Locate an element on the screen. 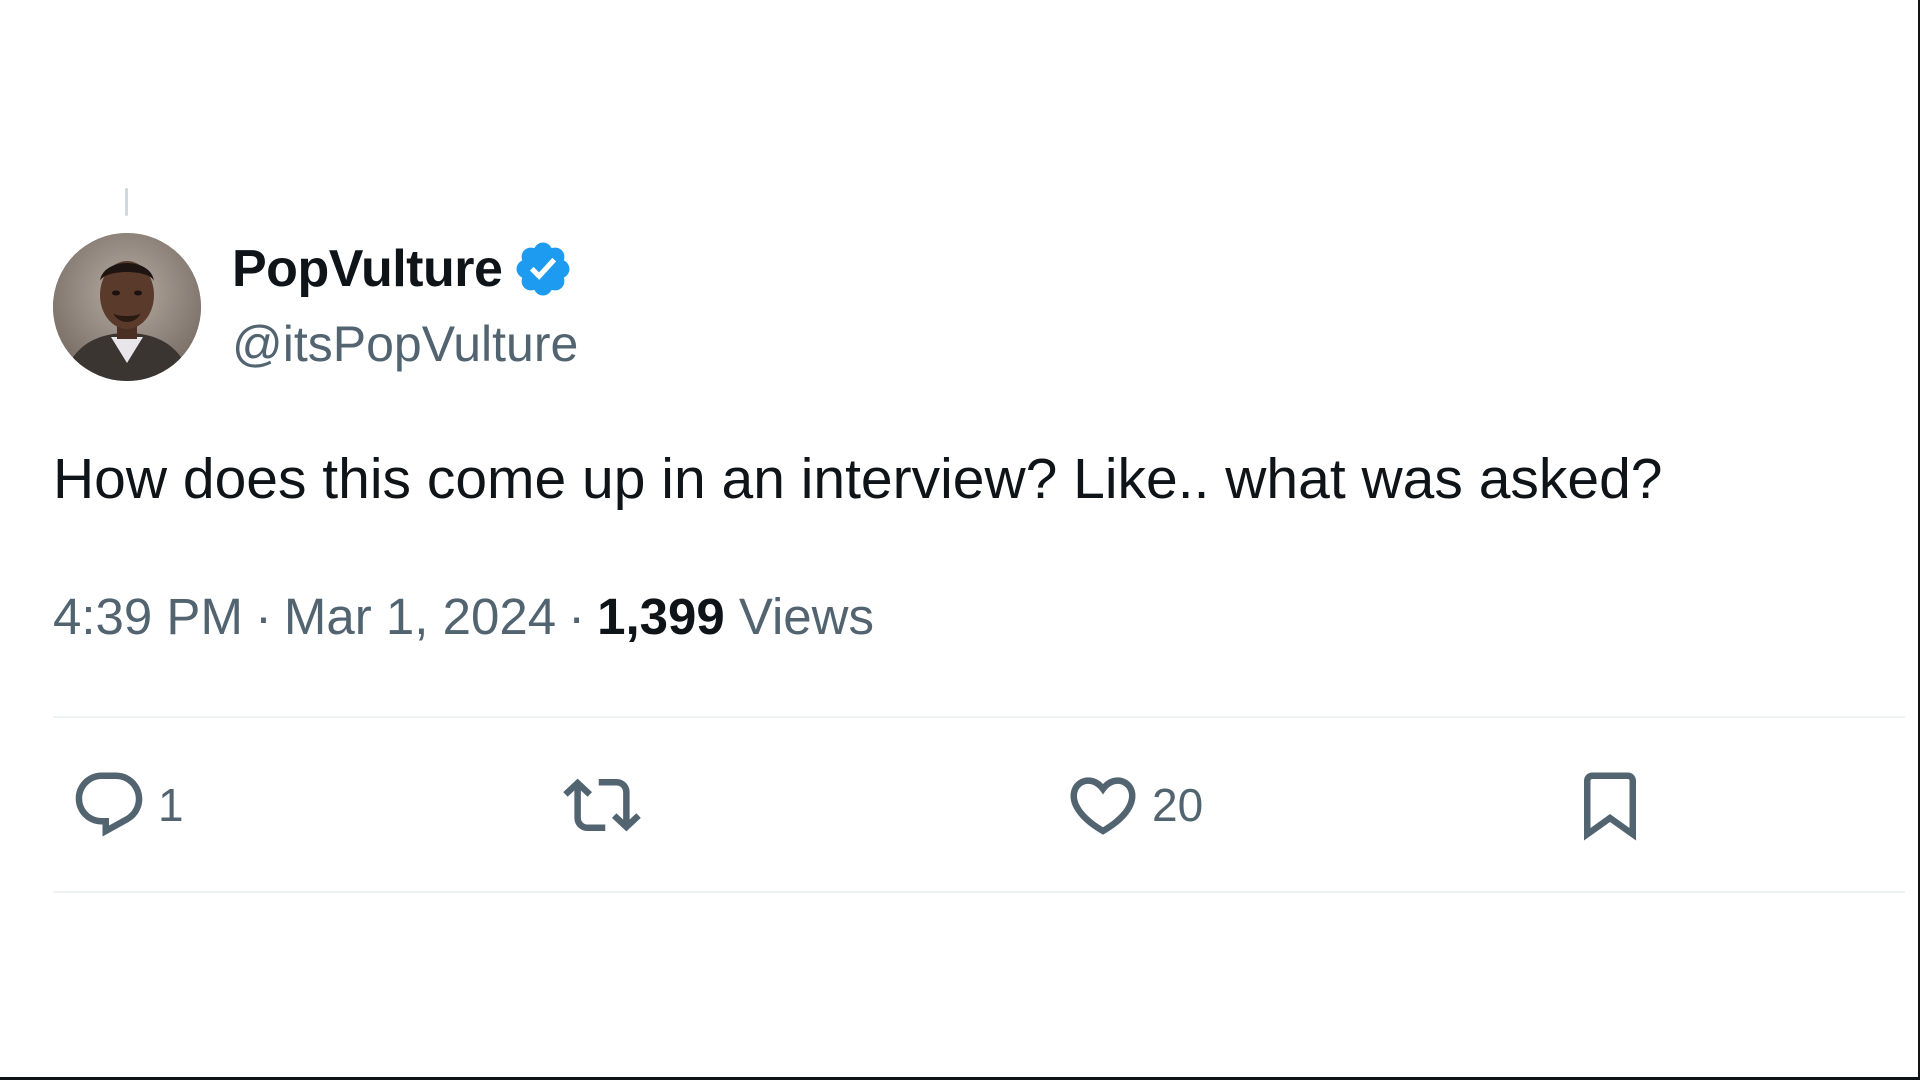  divider-bottom is located at coordinates (979, 892).